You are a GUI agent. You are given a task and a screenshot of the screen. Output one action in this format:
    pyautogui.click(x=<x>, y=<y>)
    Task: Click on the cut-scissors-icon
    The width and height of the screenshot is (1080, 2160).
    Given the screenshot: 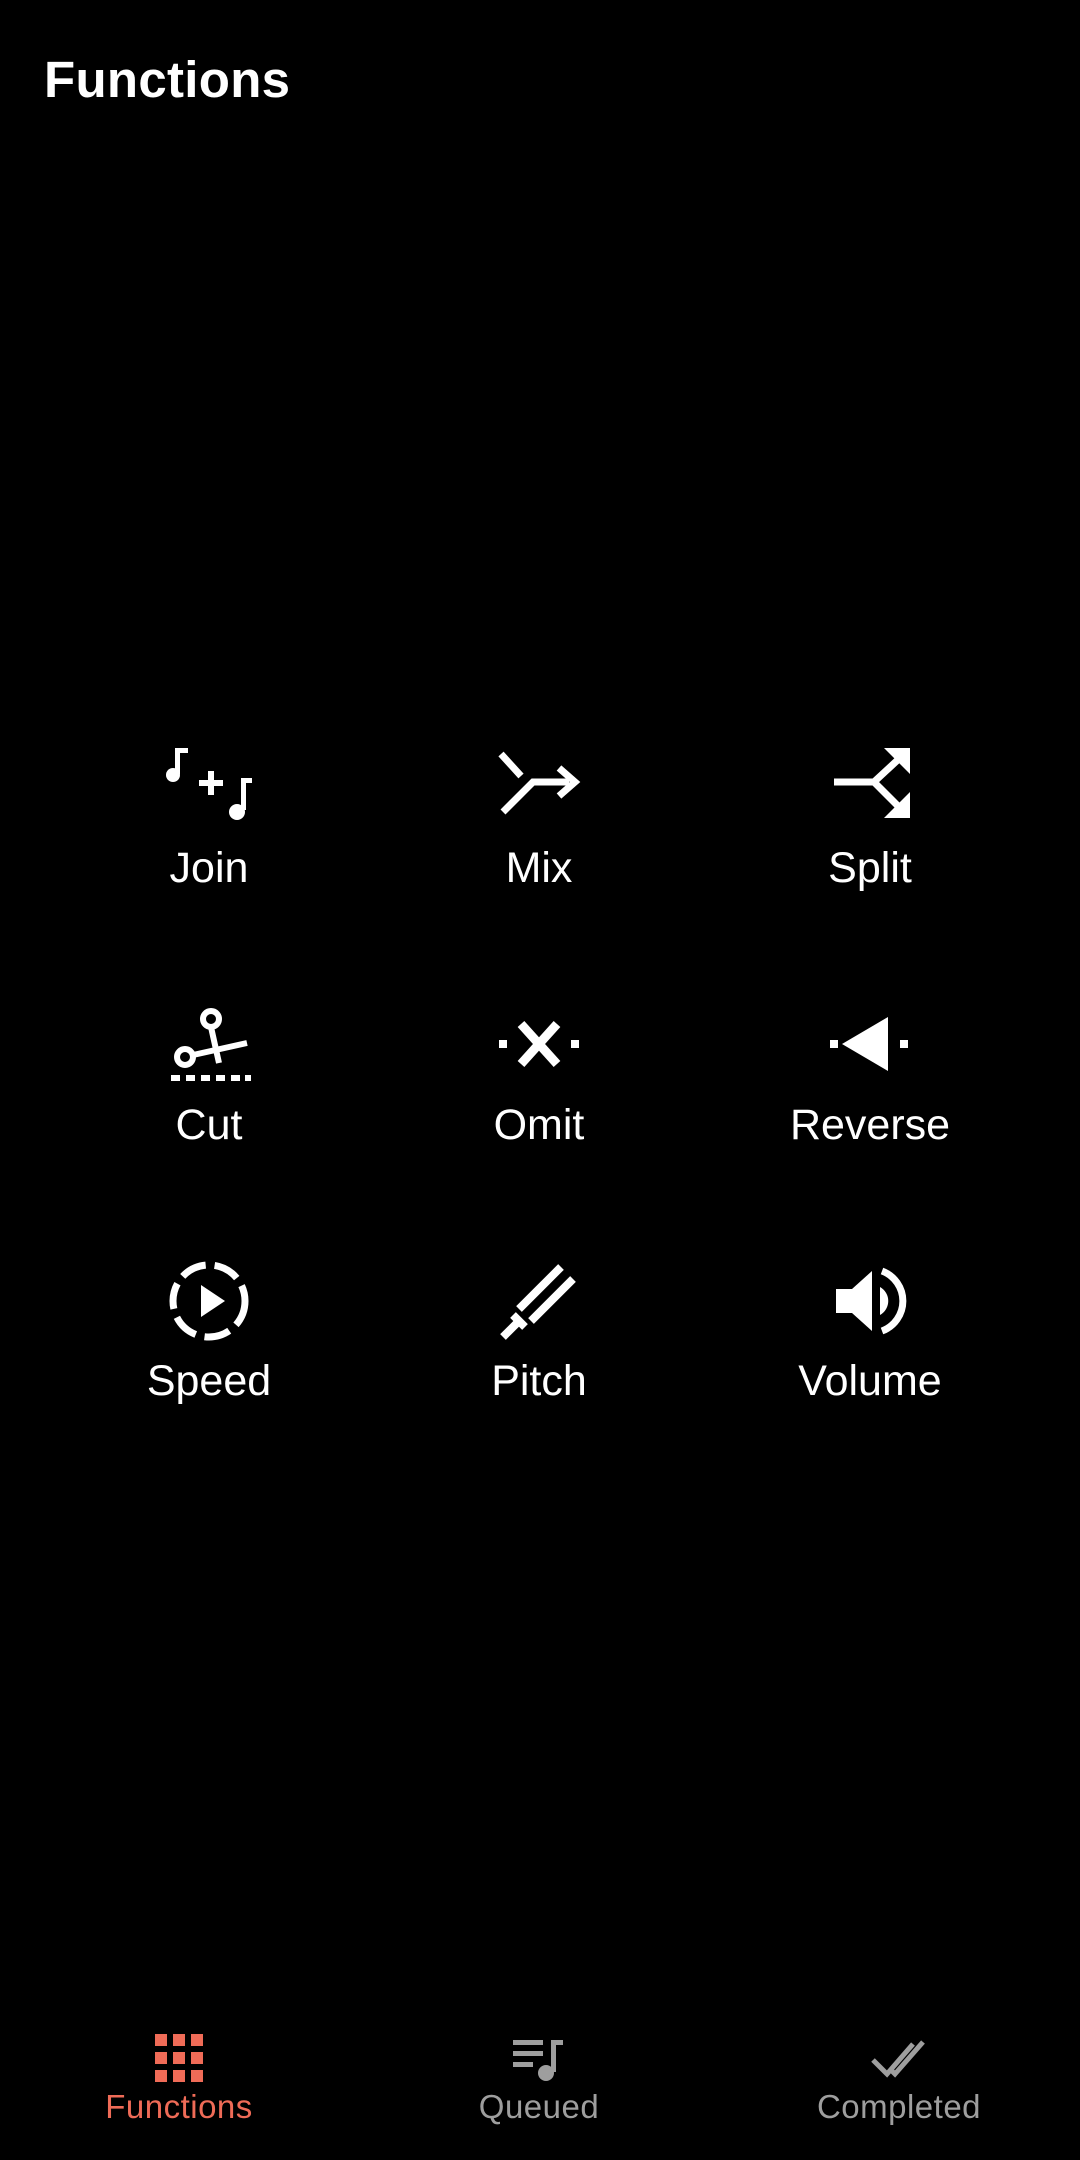 What is the action you would take?
    pyautogui.click(x=211, y=1044)
    